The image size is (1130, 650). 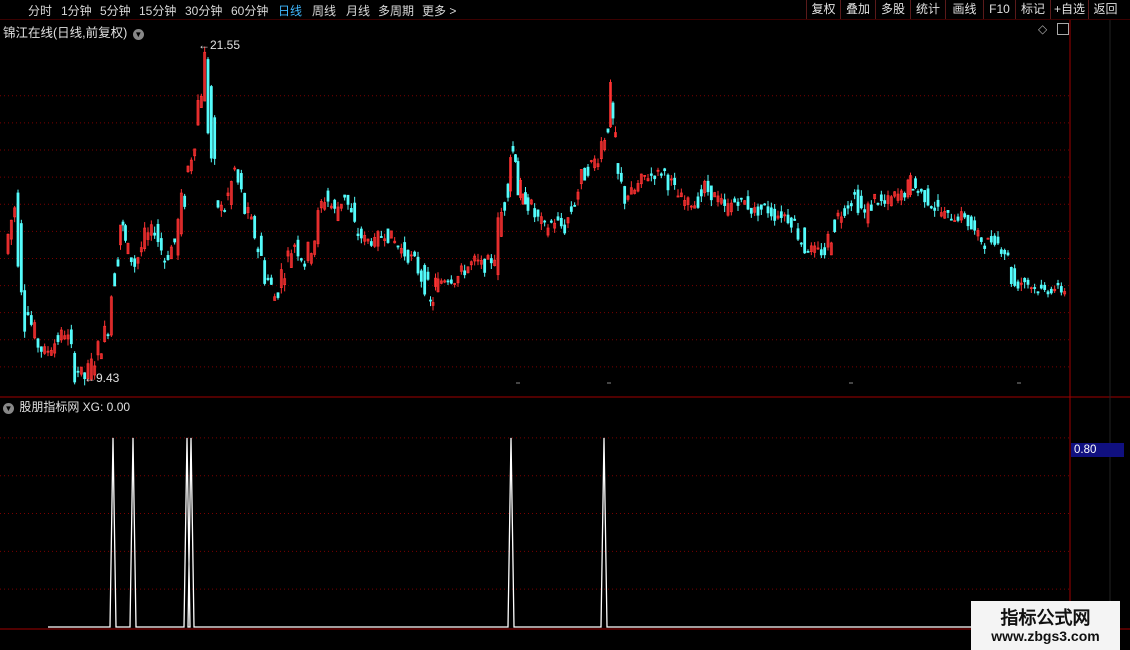 What do you see at coordinates (1105, 9) in the screenshot?
I see `toolbar-button-8: 返回` at bounding box center [1105, 9].